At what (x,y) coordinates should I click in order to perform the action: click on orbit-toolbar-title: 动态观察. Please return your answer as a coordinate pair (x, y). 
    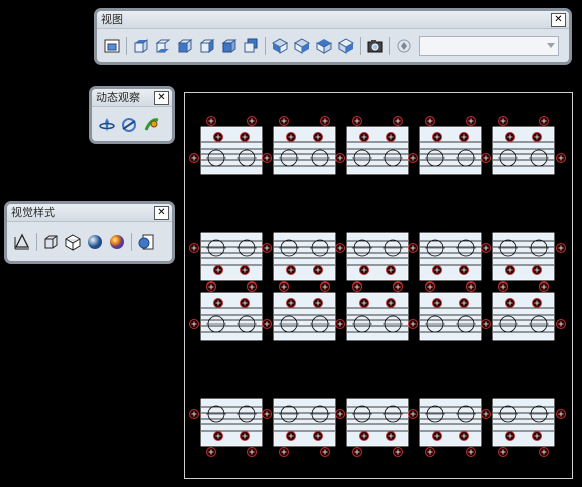
    Looking at the image, I should click on (118, 97).